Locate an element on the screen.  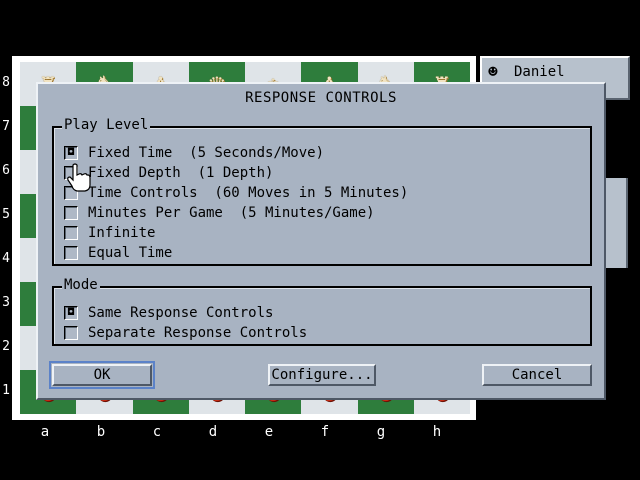
rank-label: 7 is located at coordinates (6, 126).